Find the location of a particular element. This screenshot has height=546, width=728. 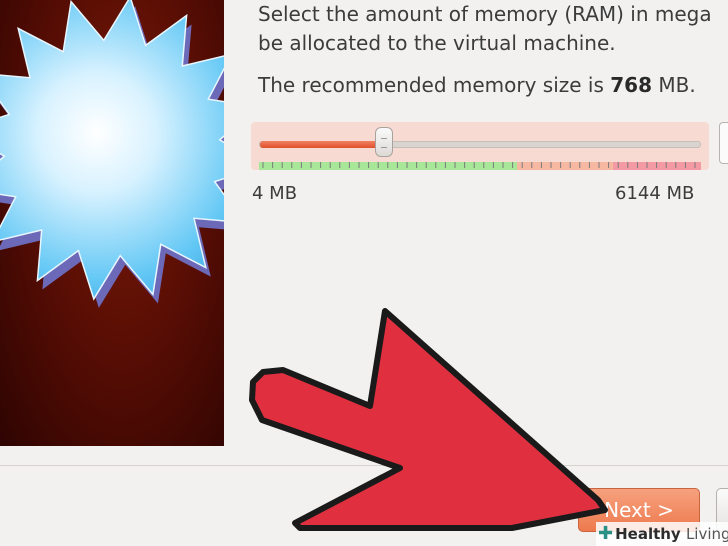

recommended-memory-value: 768 is located at coordinates (631, 85).